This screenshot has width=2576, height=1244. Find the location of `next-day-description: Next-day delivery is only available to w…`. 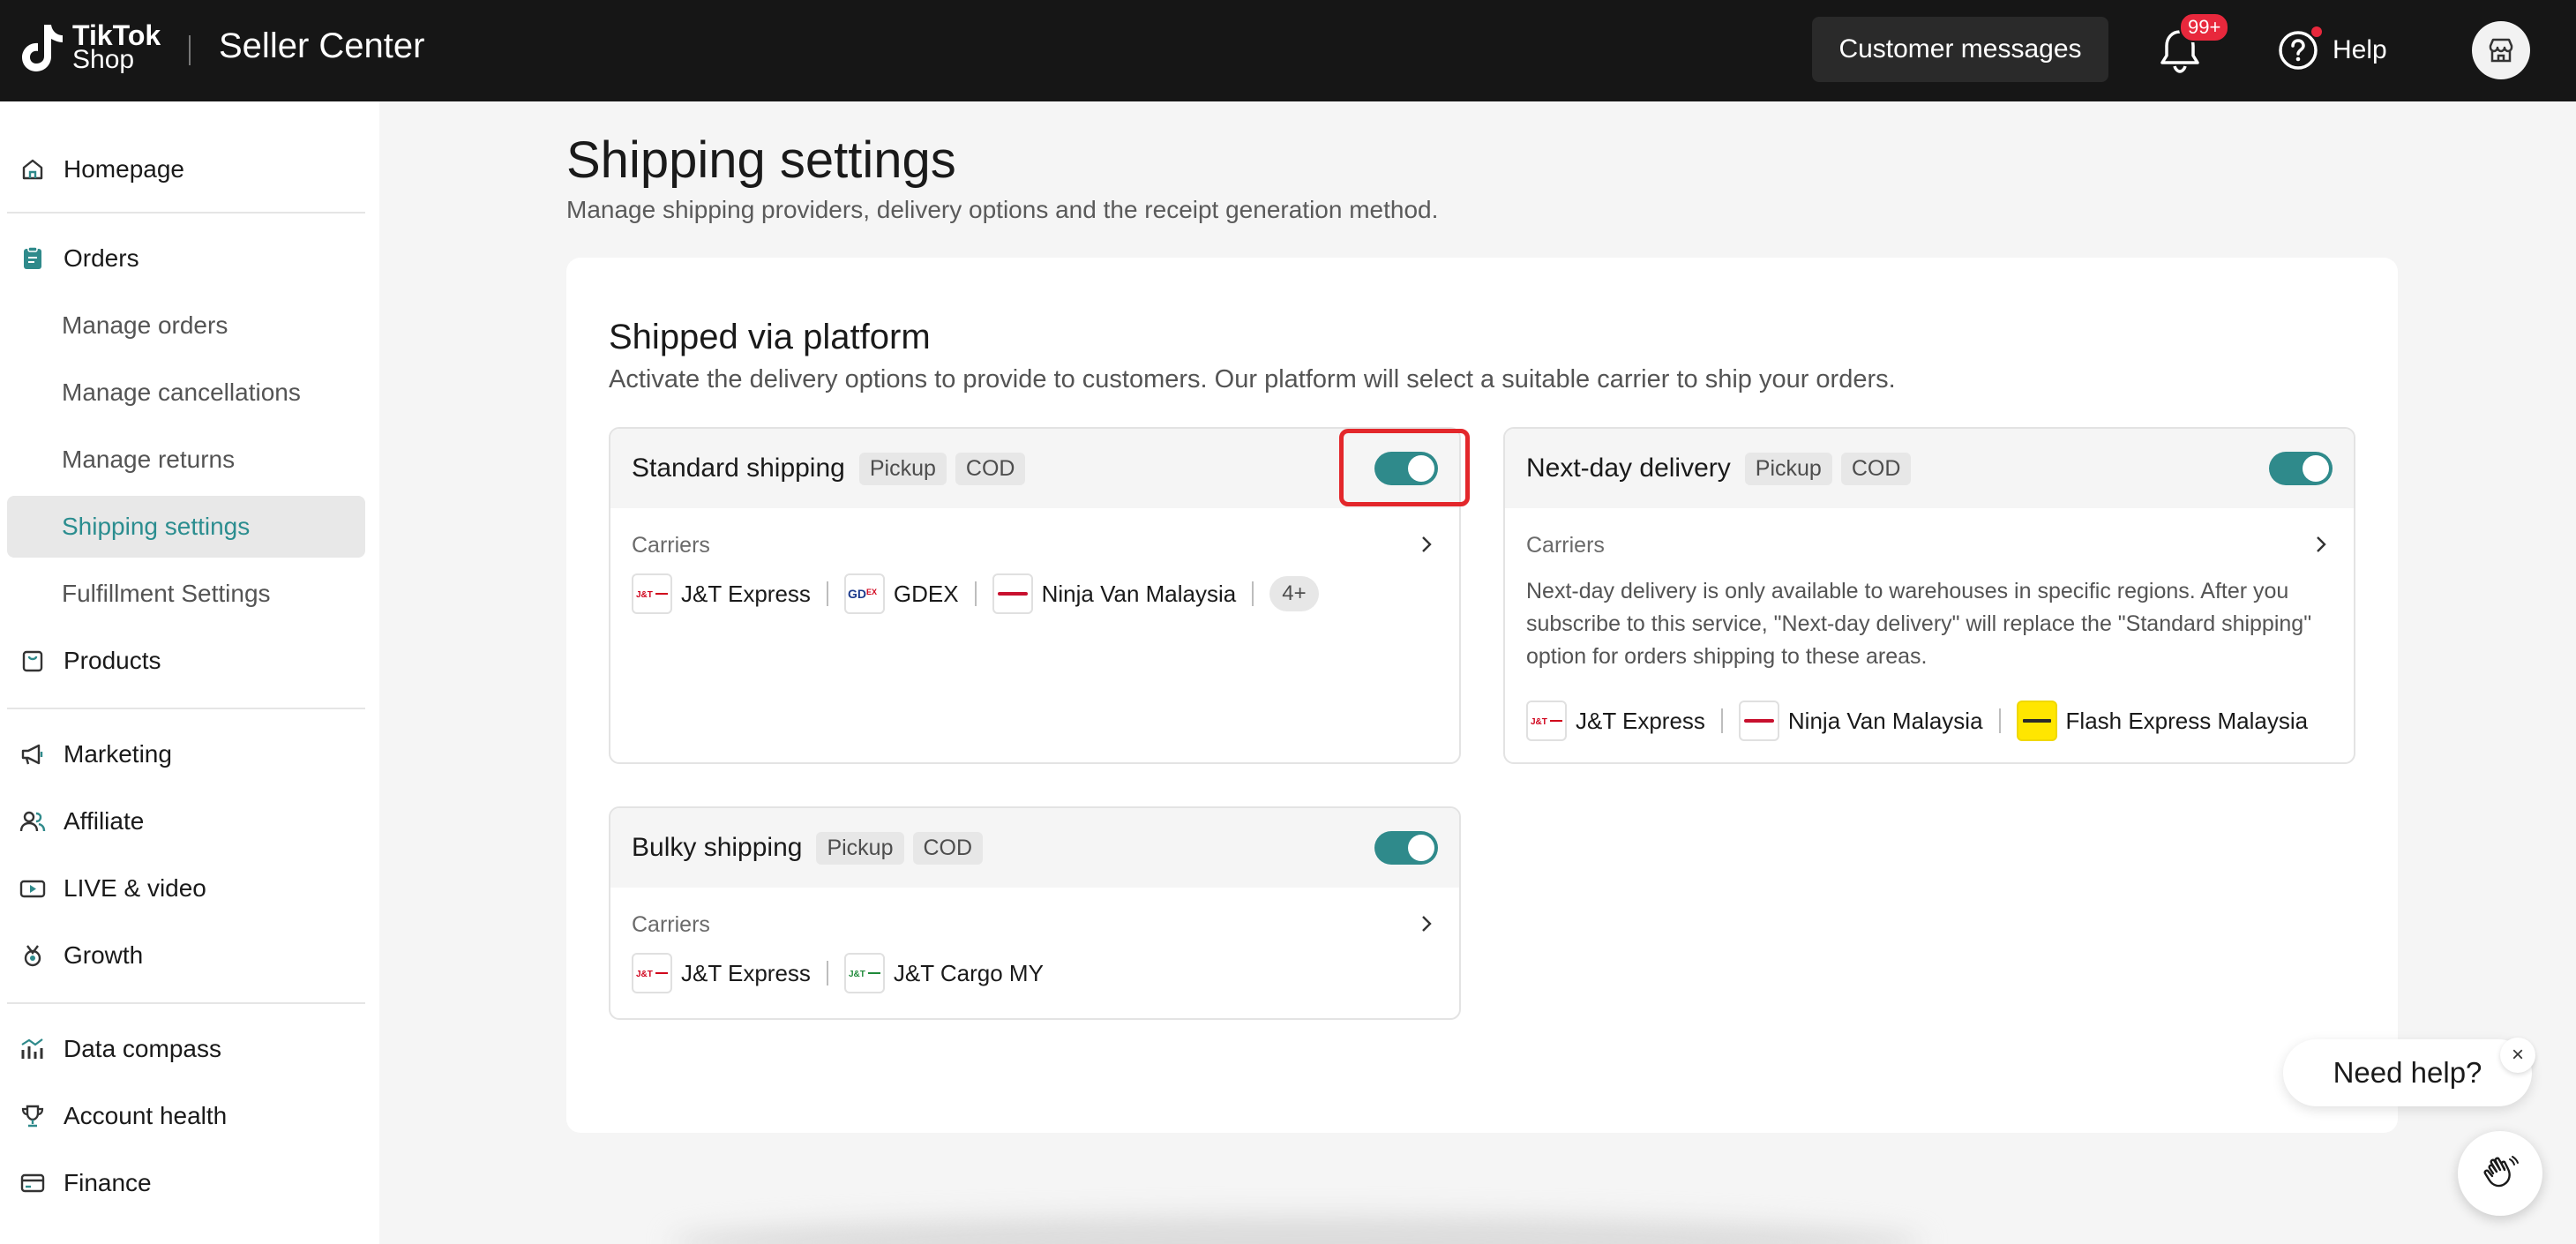

next-day-description: Next-day delivery is only available to w… is located at coordinates (1919, 624).